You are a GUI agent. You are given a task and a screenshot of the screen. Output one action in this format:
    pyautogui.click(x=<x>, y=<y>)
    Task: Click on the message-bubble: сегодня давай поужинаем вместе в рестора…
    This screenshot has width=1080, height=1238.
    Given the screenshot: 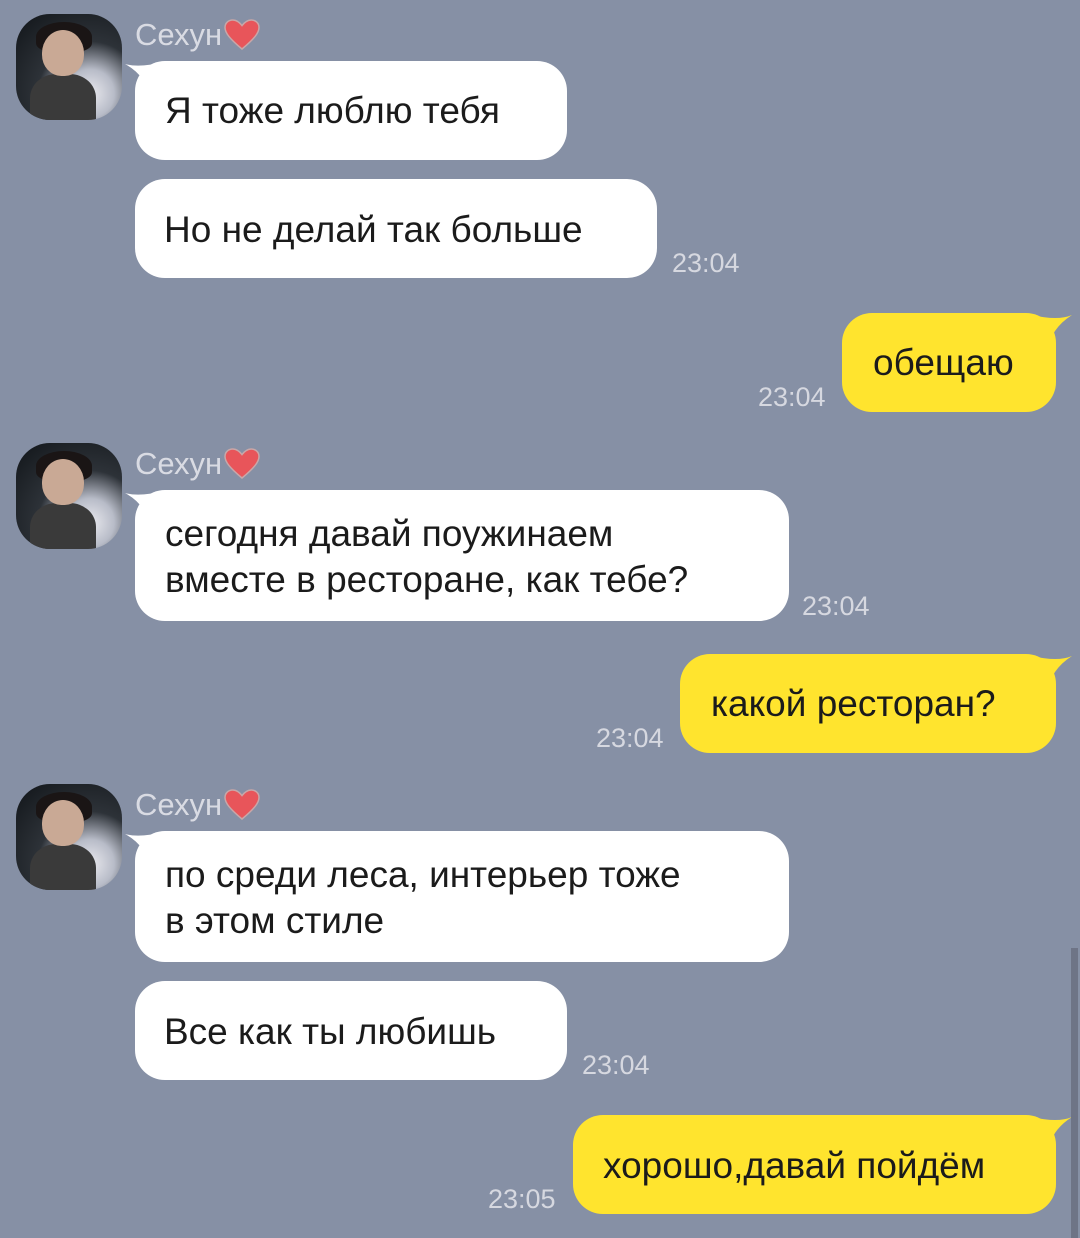 What is the action you would take?
    pyautogui.click(x=462, y=555)
    